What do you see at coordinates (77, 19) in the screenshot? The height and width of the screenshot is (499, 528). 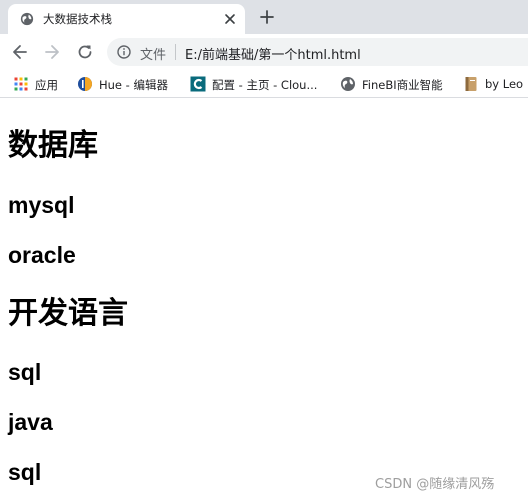 I see `tab-title: 大数据技术栈` at bounding box center [77, 19].